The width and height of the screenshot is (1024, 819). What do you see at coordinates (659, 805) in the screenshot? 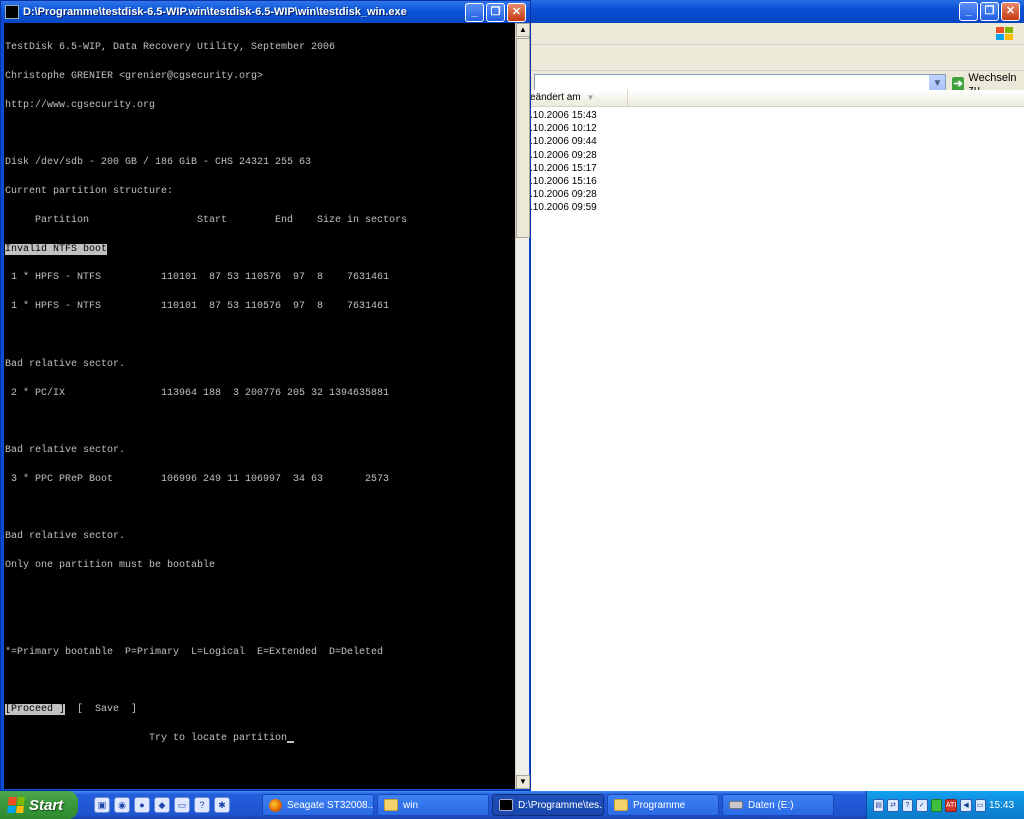
I see `task-label: Programme` at bounding box center [659, 805].